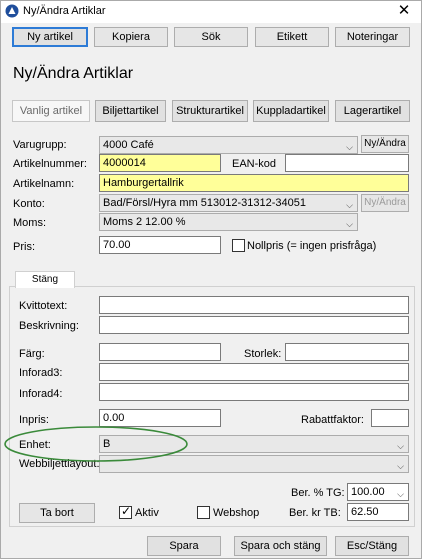  I want to click on title-bar: Ny/Ändra Artiklar ✕, so click(211, 12).